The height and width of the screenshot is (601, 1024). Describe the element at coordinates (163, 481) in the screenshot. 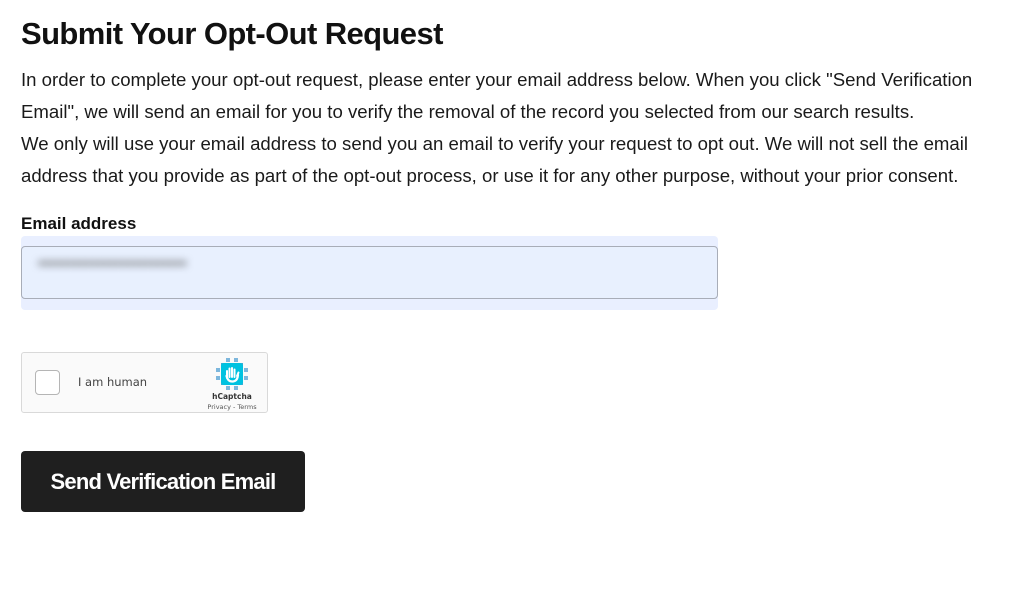

I see `send-verification-email-button: Send Verification Email` at that location.